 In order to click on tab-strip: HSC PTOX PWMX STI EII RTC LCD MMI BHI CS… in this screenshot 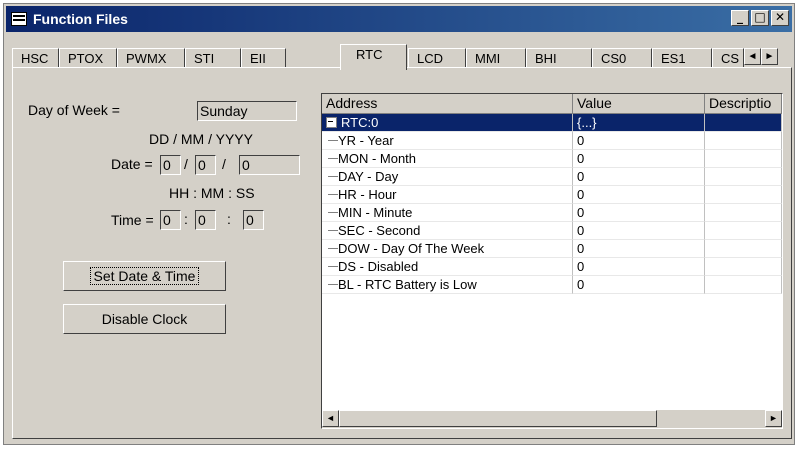, I will do `click(402, 56)`.